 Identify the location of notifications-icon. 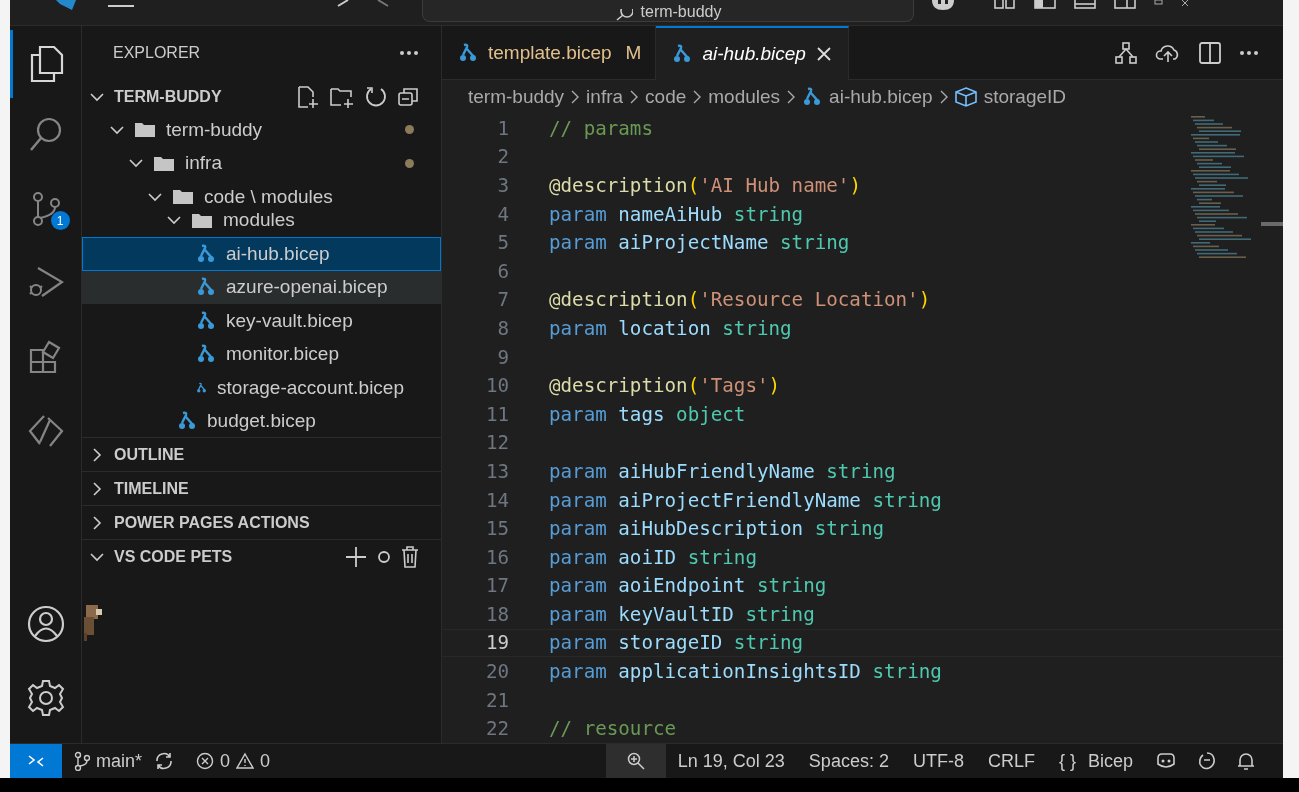
(1246, 761).